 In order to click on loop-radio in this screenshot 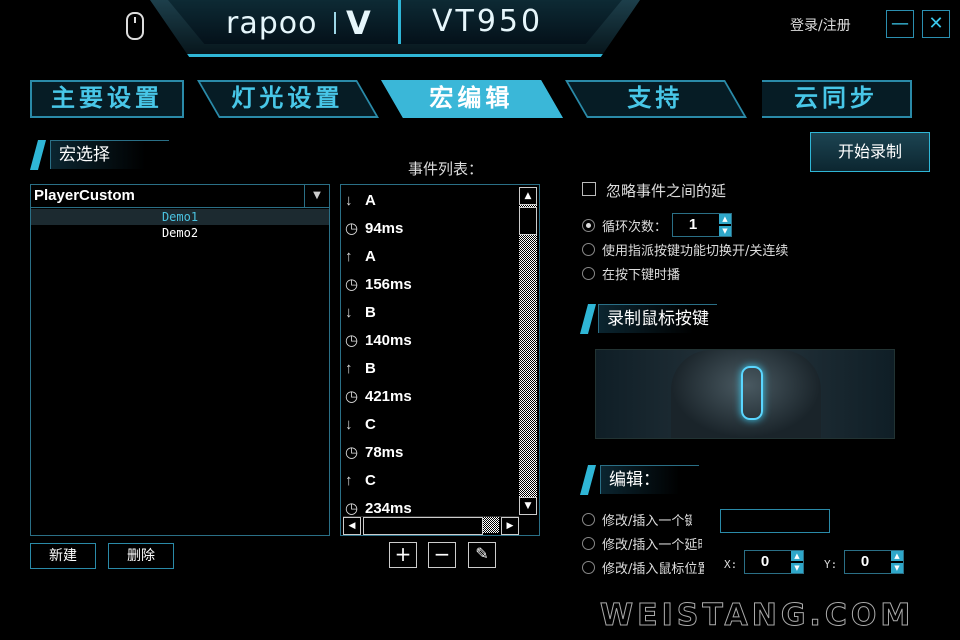, I will do `click(588, 225)`.